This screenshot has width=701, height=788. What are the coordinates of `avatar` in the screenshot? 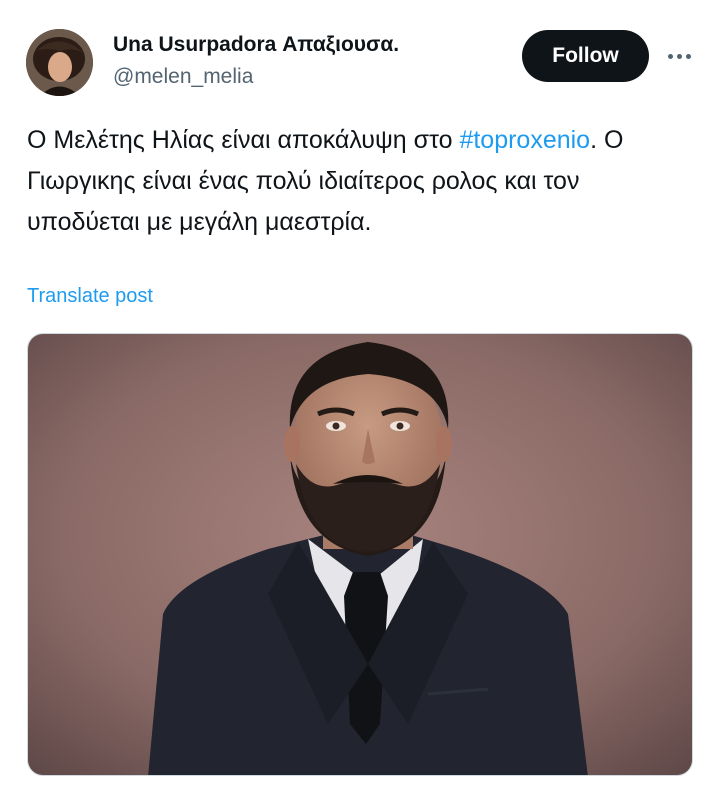 It's located at (59, 62).